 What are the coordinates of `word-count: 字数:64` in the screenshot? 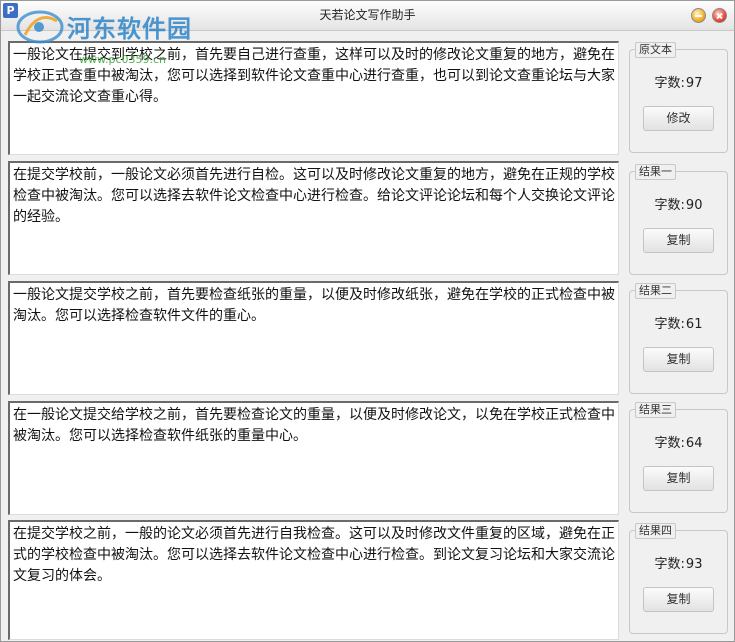 It's located at (678, 441).